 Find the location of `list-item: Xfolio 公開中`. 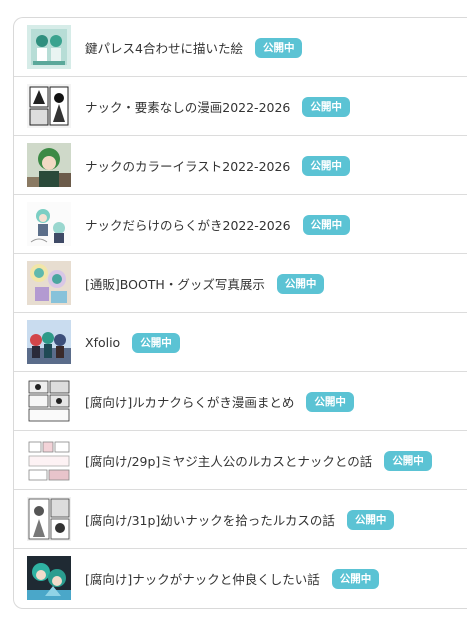

list-item: Xfolio 公開中 is located at coordinates (240, 342).